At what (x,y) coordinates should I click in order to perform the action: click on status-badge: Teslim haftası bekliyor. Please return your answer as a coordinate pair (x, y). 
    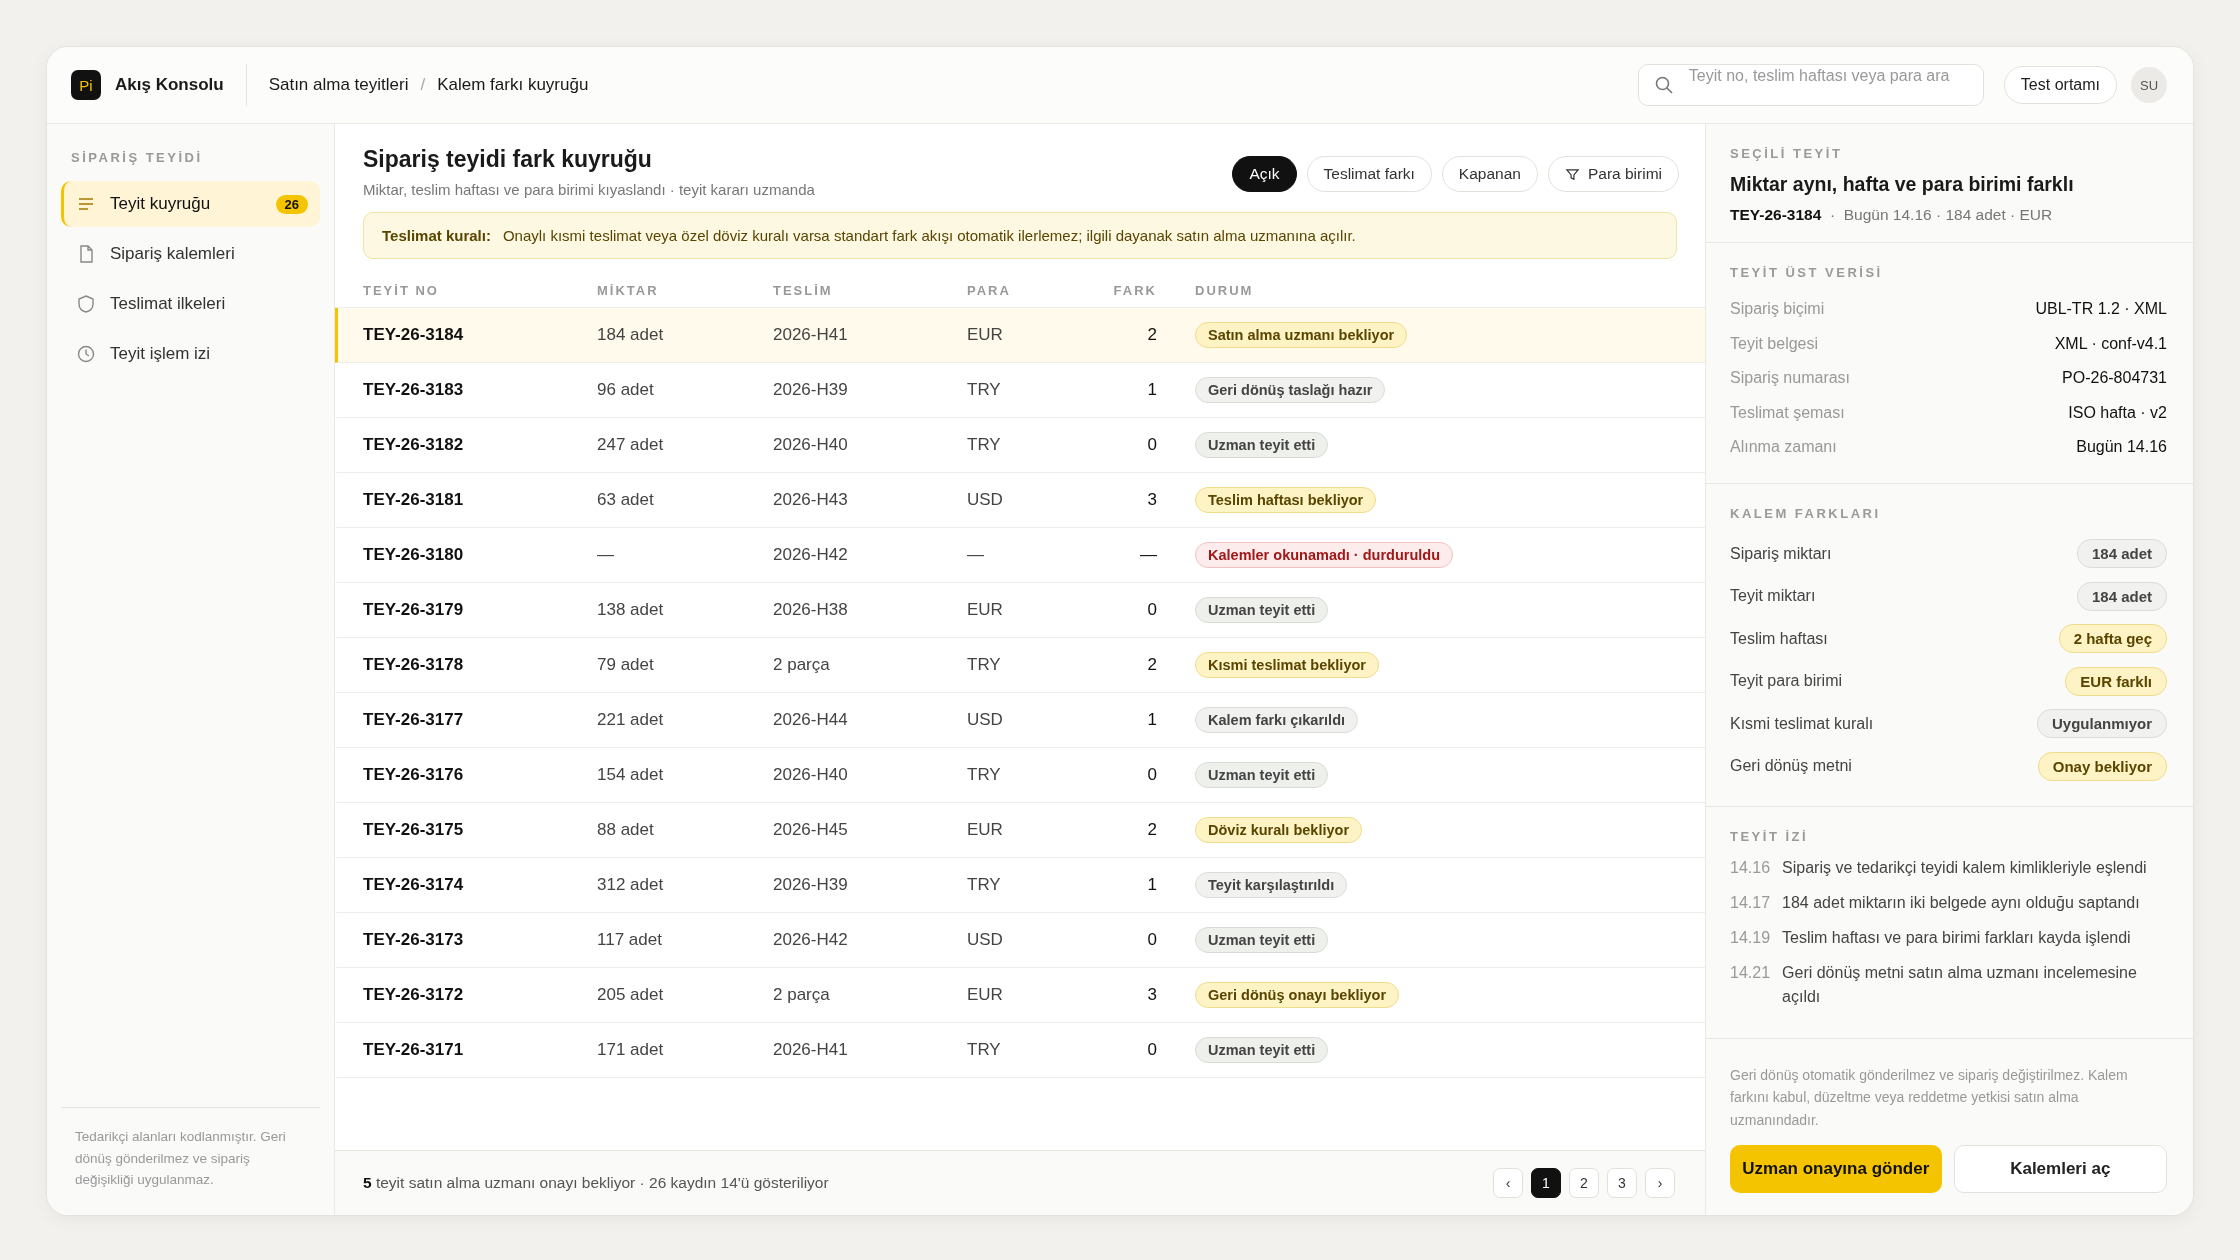
    Looking at the image, I should click on (1286, 500).